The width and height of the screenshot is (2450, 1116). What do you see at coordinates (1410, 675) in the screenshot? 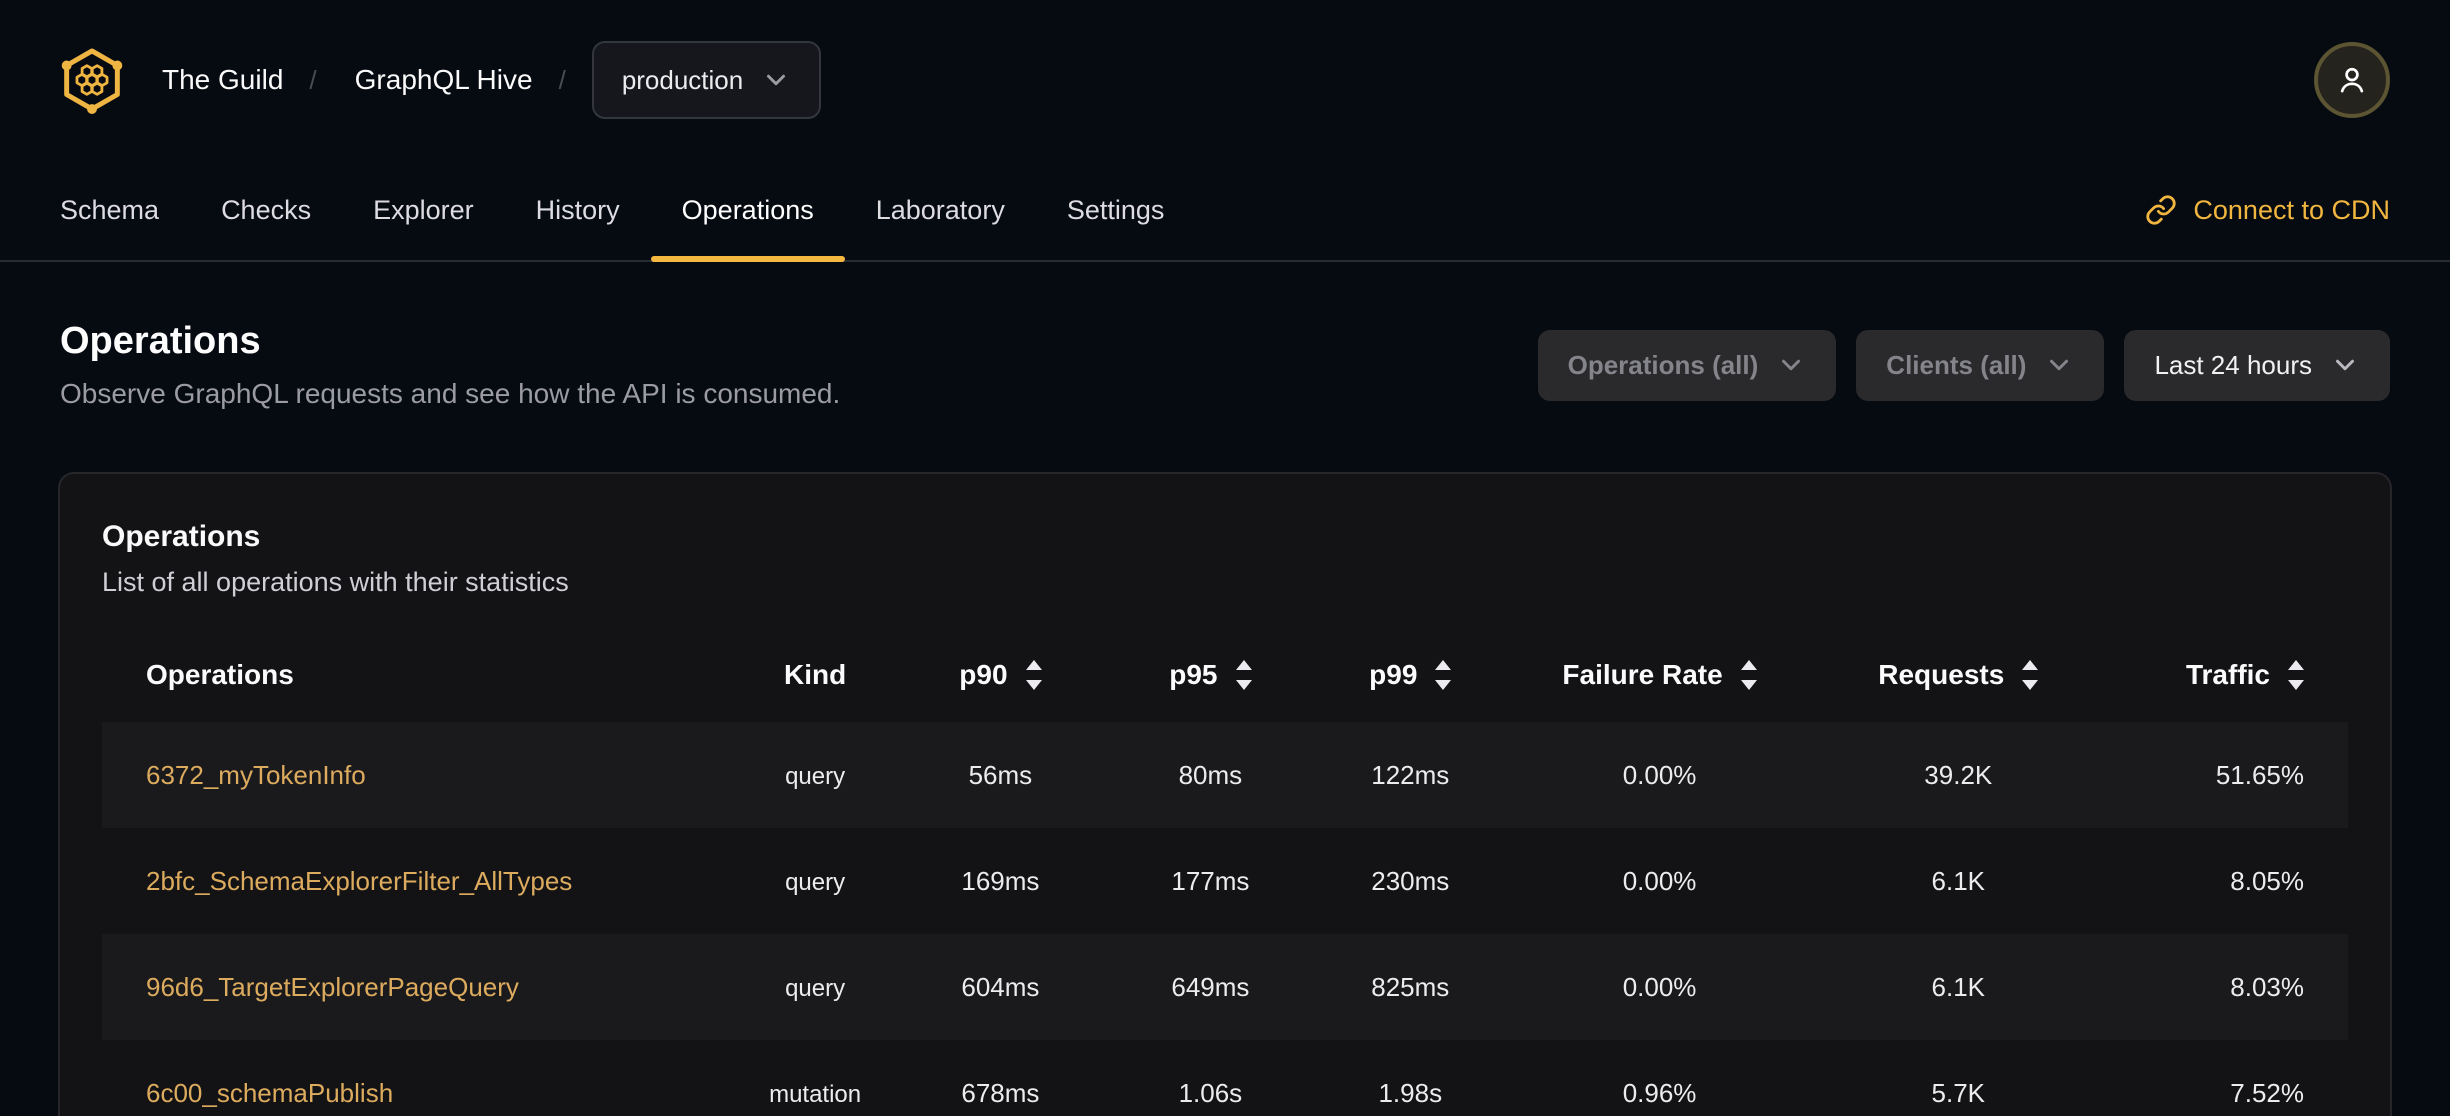
I see `column-header-p99: p99` at bounding box center [1410, 675].